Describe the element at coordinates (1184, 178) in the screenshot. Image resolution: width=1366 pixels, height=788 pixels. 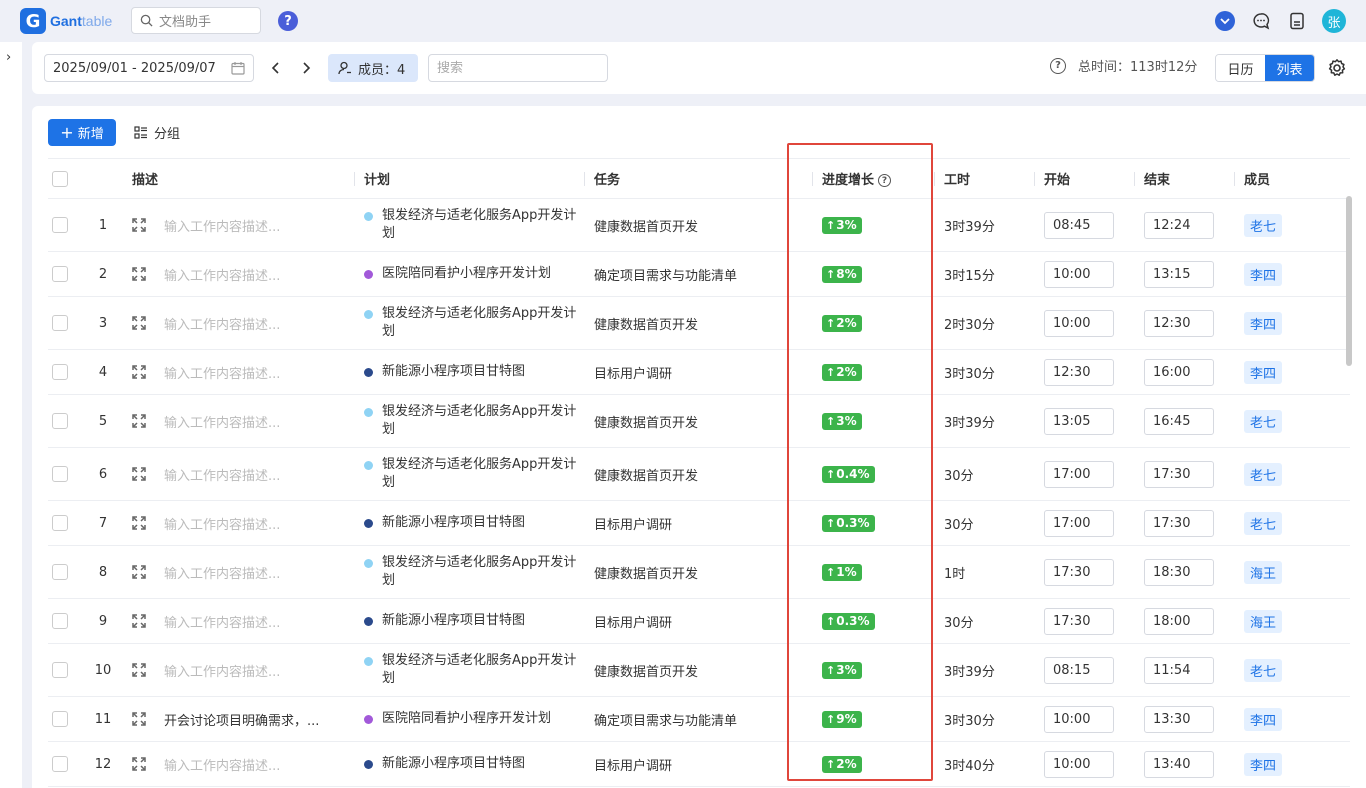
I see `col-end: 结束` at that location.